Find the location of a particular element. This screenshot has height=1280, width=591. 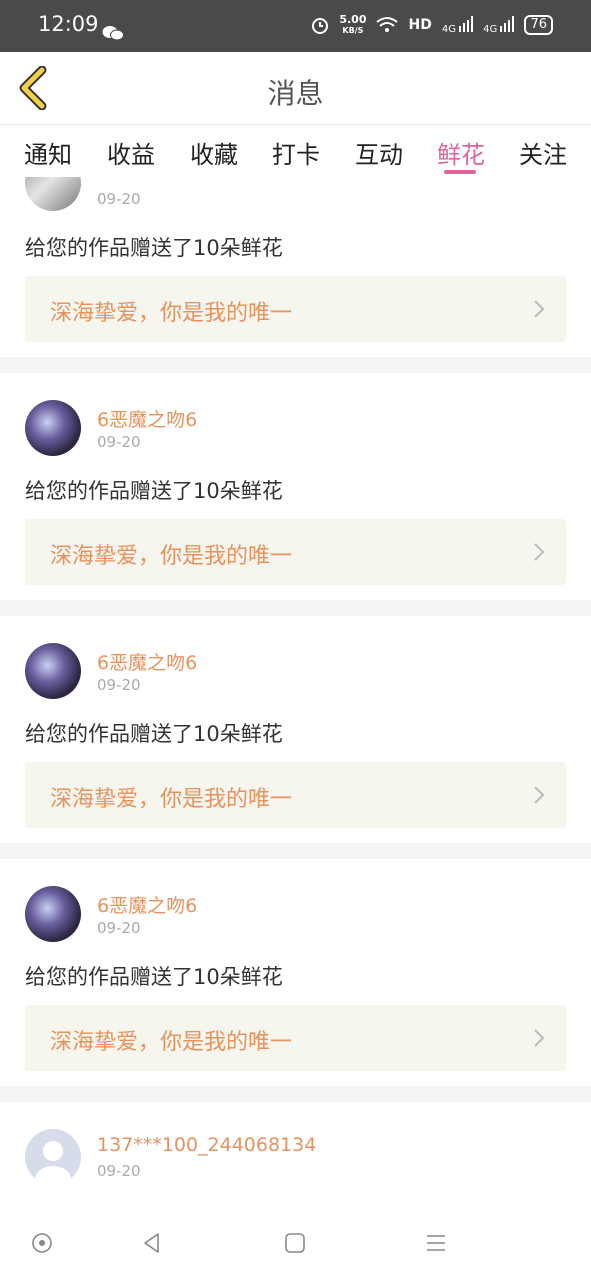

battery-icon: 76 is located at coordinates (538, 25).